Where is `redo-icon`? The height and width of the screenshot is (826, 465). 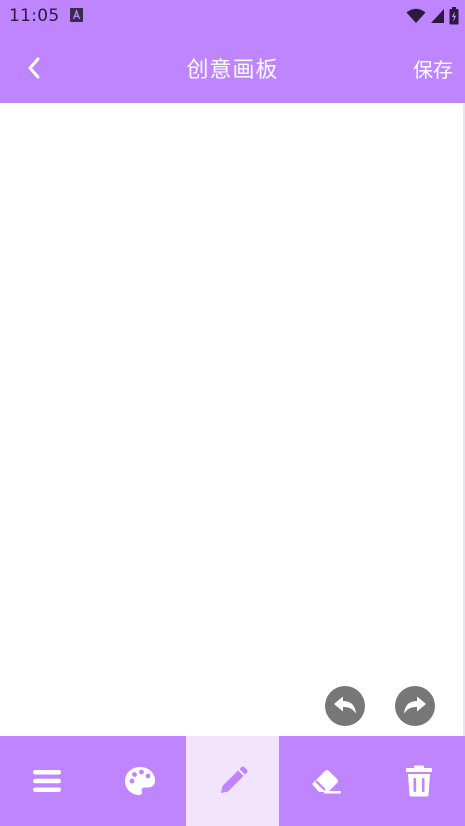
redo-icon is located at coordinates (415, 705).